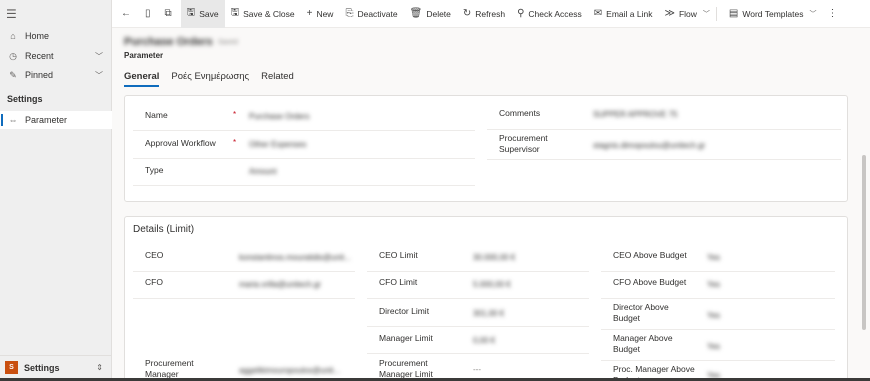  Describe the element at coordinates (56, 75) in the screenshot. I see `sidebar-item-pinned: ✎ Pinned ﹀` at that location.